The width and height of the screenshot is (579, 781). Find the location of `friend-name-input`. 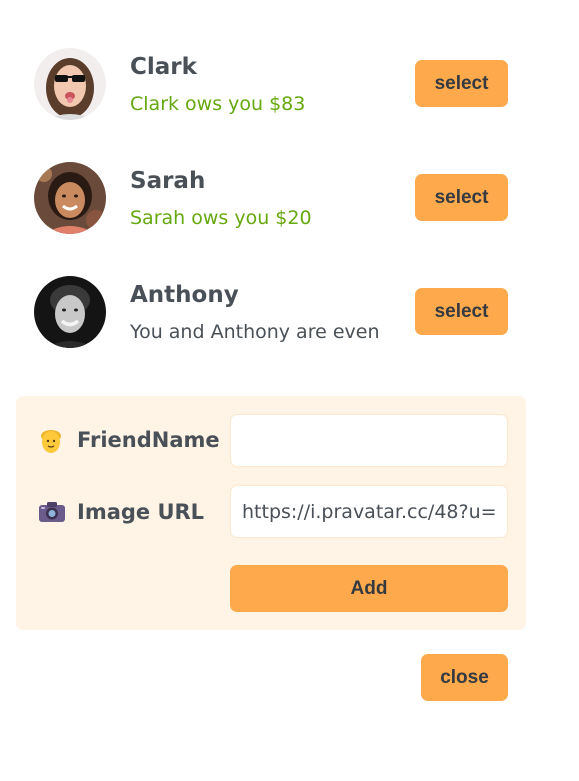

friend-name-input is located at coordinates (369, 440).